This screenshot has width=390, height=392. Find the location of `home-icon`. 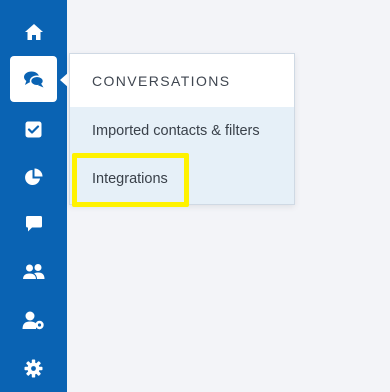

home-icon is located at coordinates (33, 32).